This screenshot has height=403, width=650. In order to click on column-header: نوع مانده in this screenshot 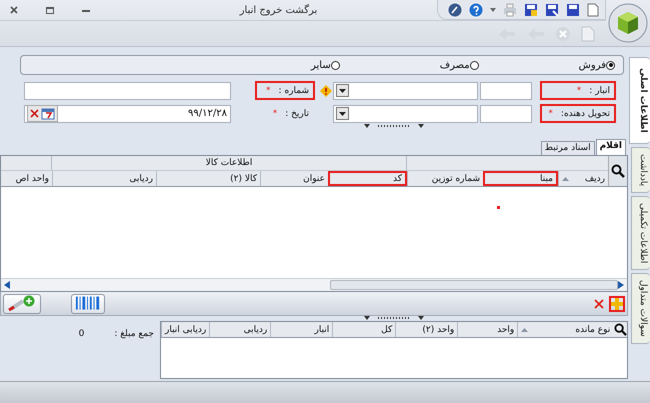, I will do `click(565, 329)`.